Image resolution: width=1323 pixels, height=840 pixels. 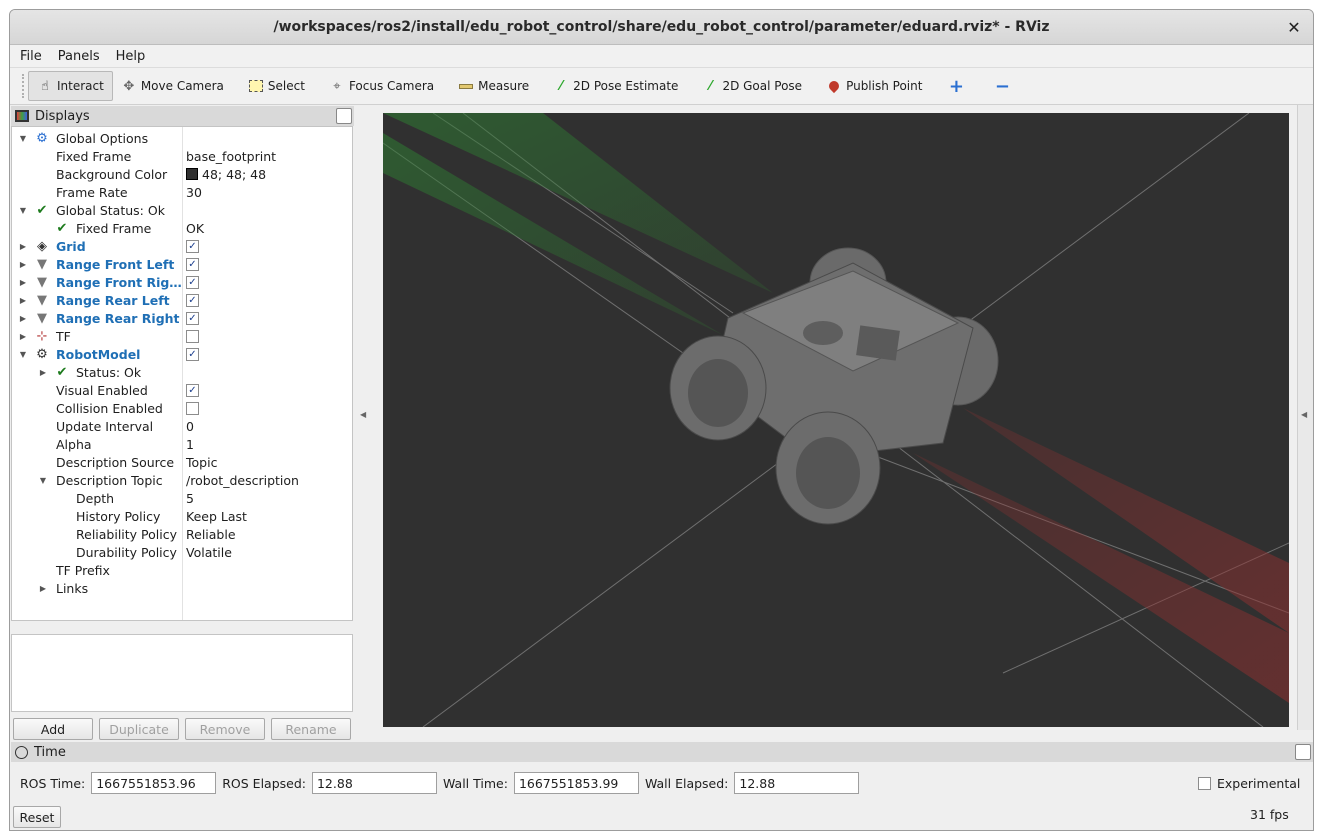 What do you see at coordinates (45, 86) in the screenshot?
I see `hand-pointer-icon: ☝` at bounding box center [45, 86].